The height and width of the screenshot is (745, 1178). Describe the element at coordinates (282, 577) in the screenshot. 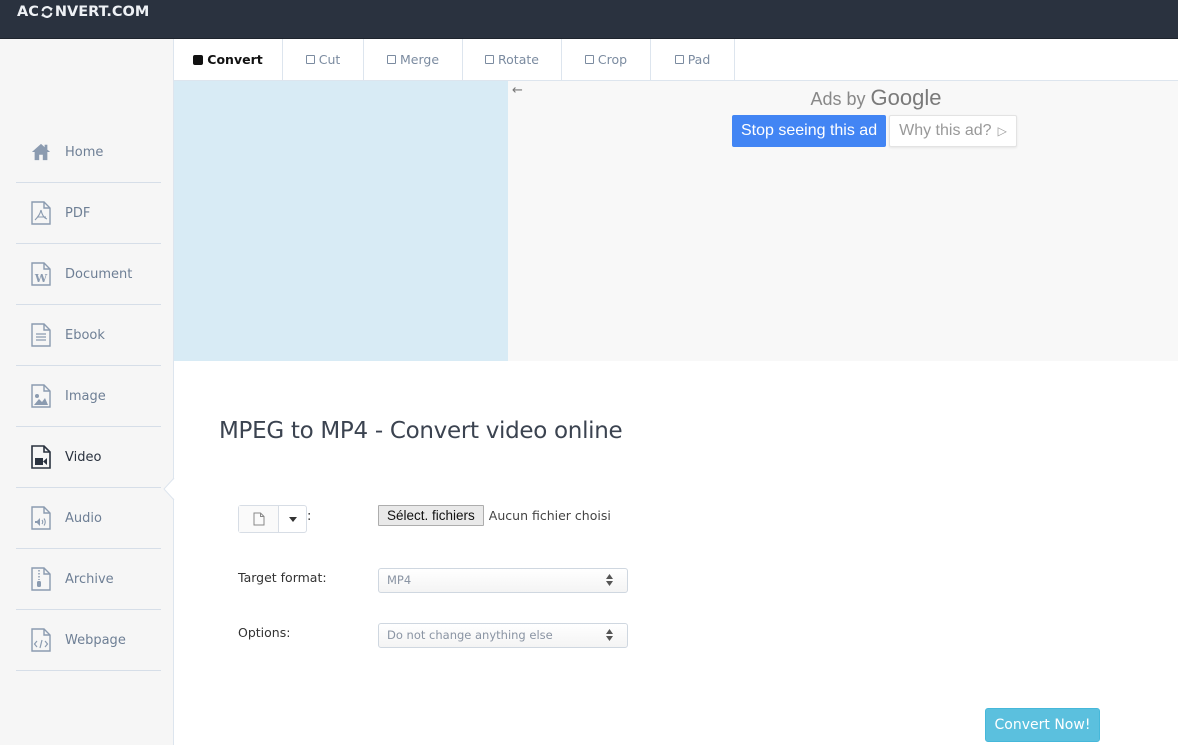

I see `target-format-label: Target format:` at that location.